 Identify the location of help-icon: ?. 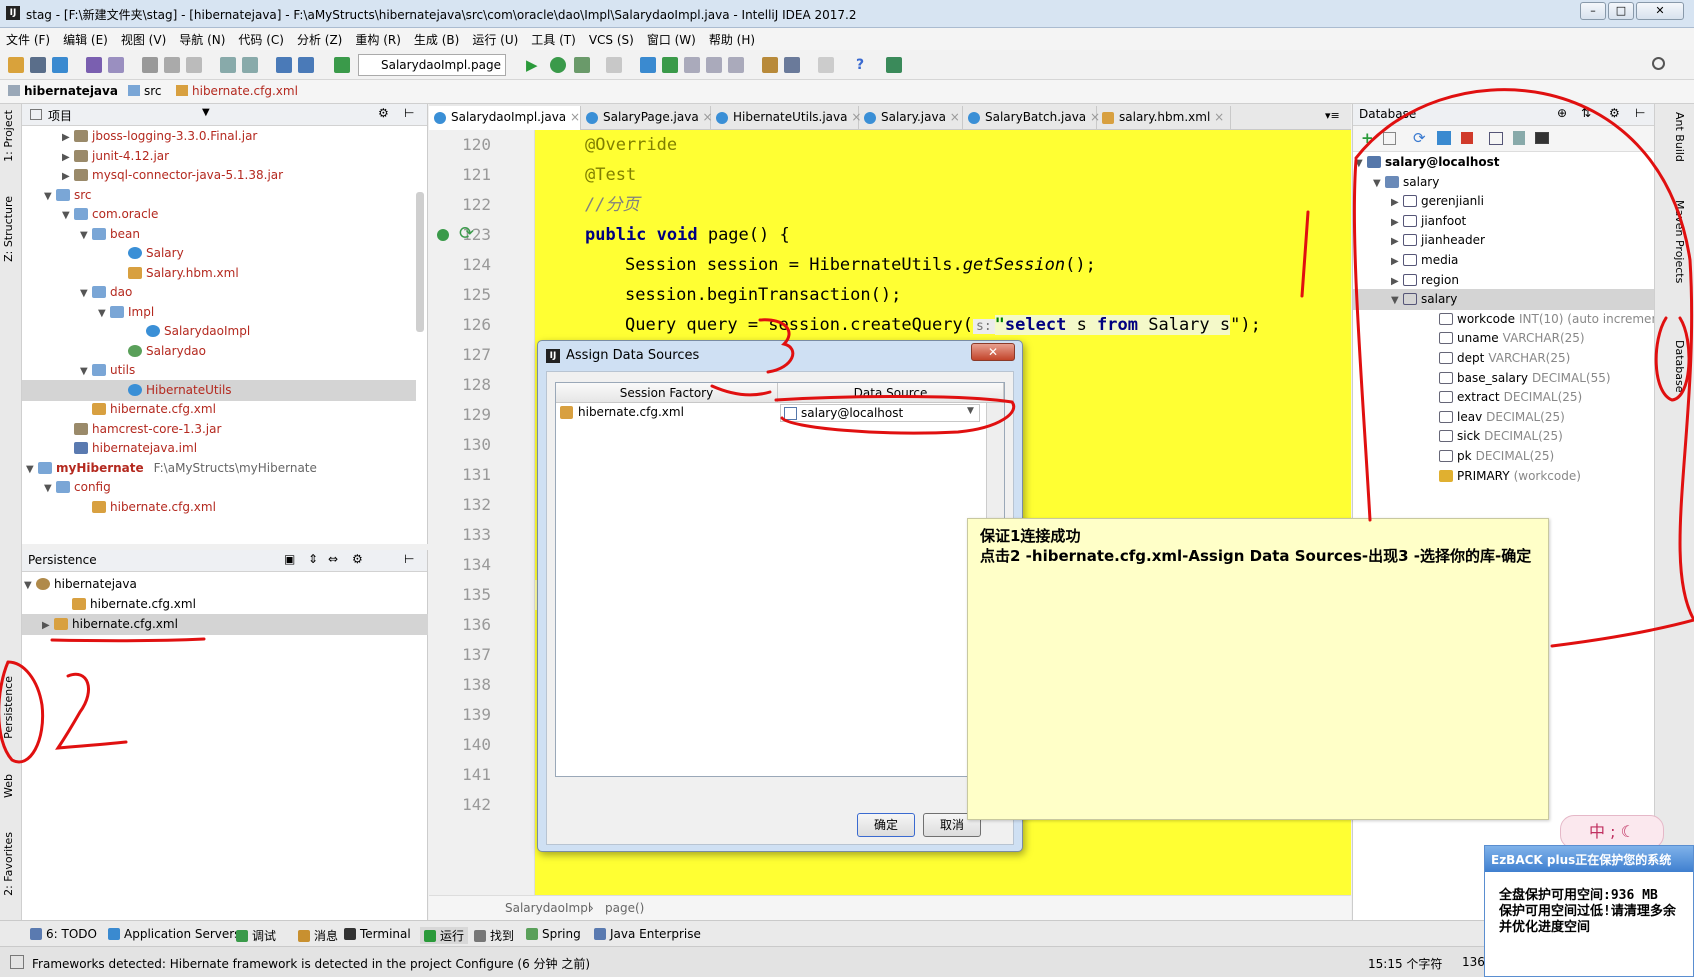
(860, 65).